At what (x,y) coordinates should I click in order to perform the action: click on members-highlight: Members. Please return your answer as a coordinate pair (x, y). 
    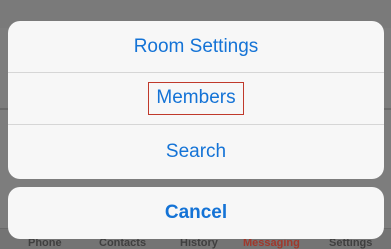
    Looking at the image, I should click on (196, 98).